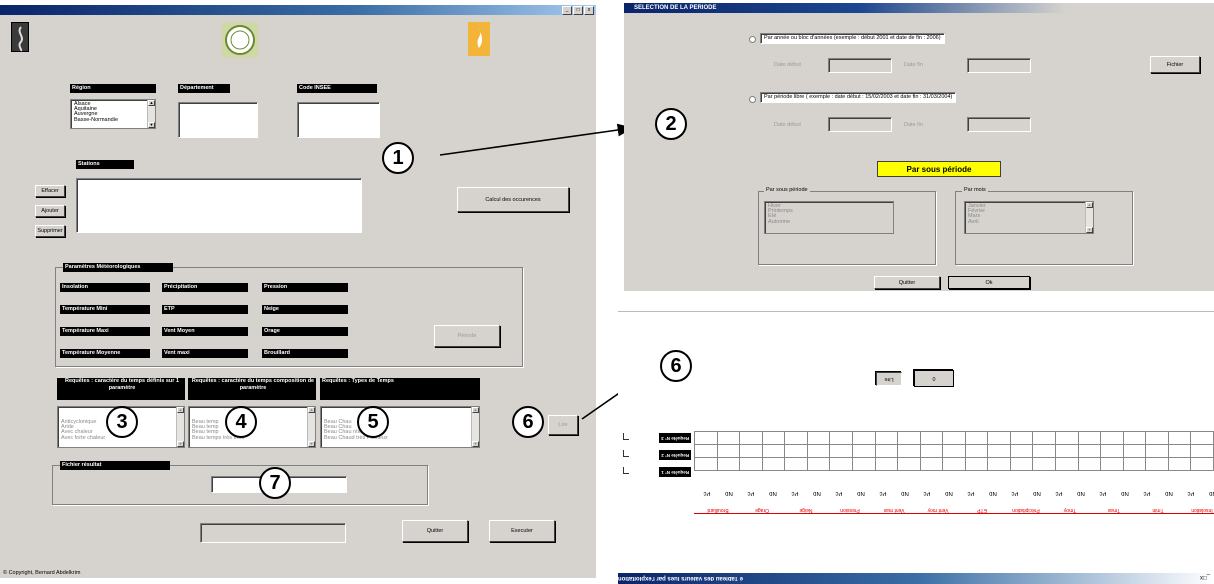 The image size is (1214, 584). I want to click on annotation-2: 2, so click(671, 124).